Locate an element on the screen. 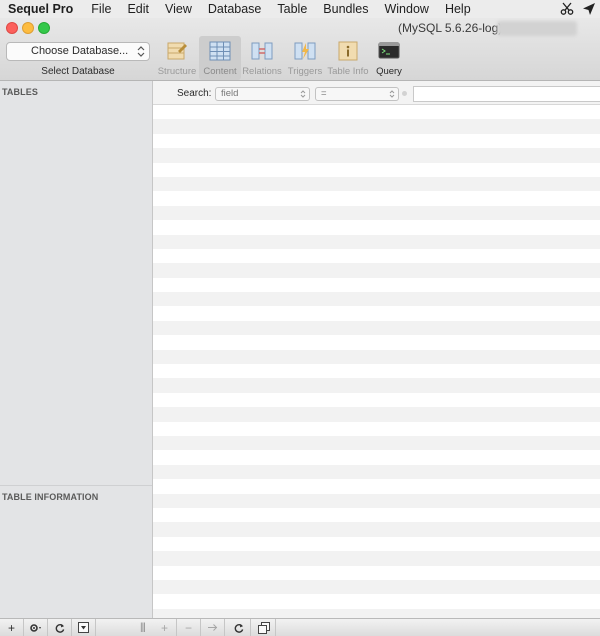  menu-database: Database is located at coordinates (235, 9).